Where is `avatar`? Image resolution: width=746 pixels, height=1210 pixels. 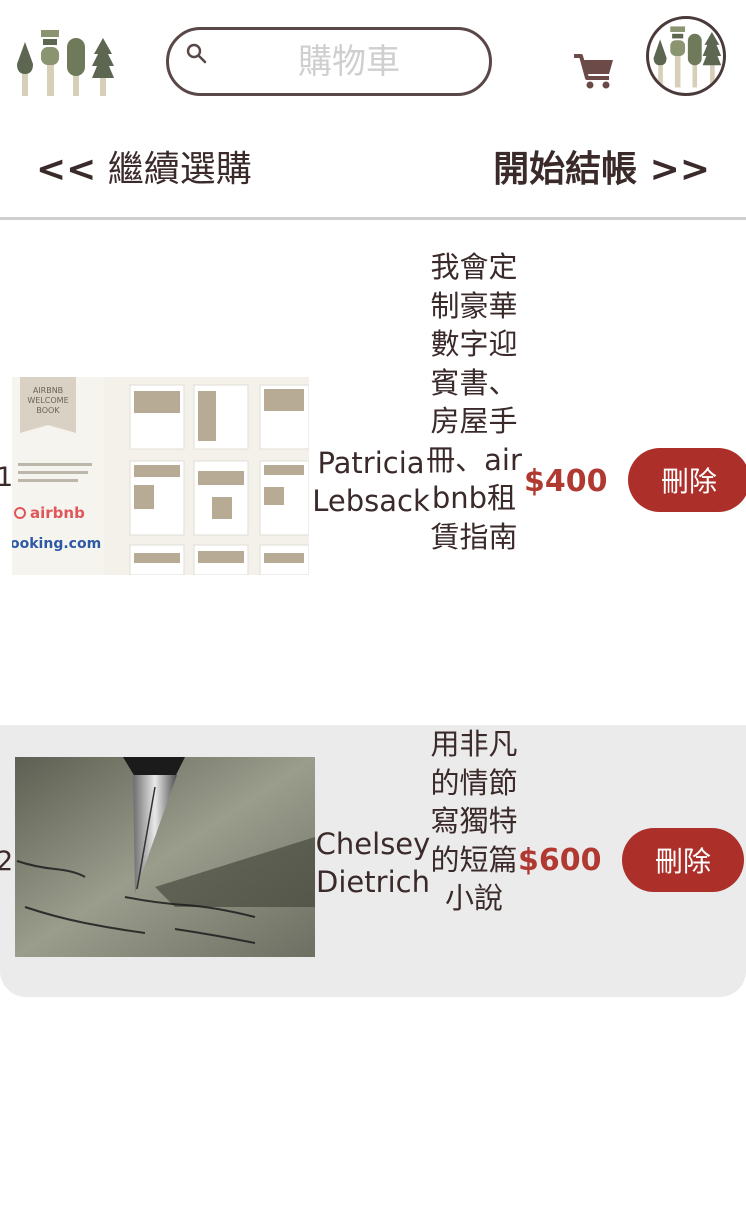
avatar is located at coordinates (686, 56).